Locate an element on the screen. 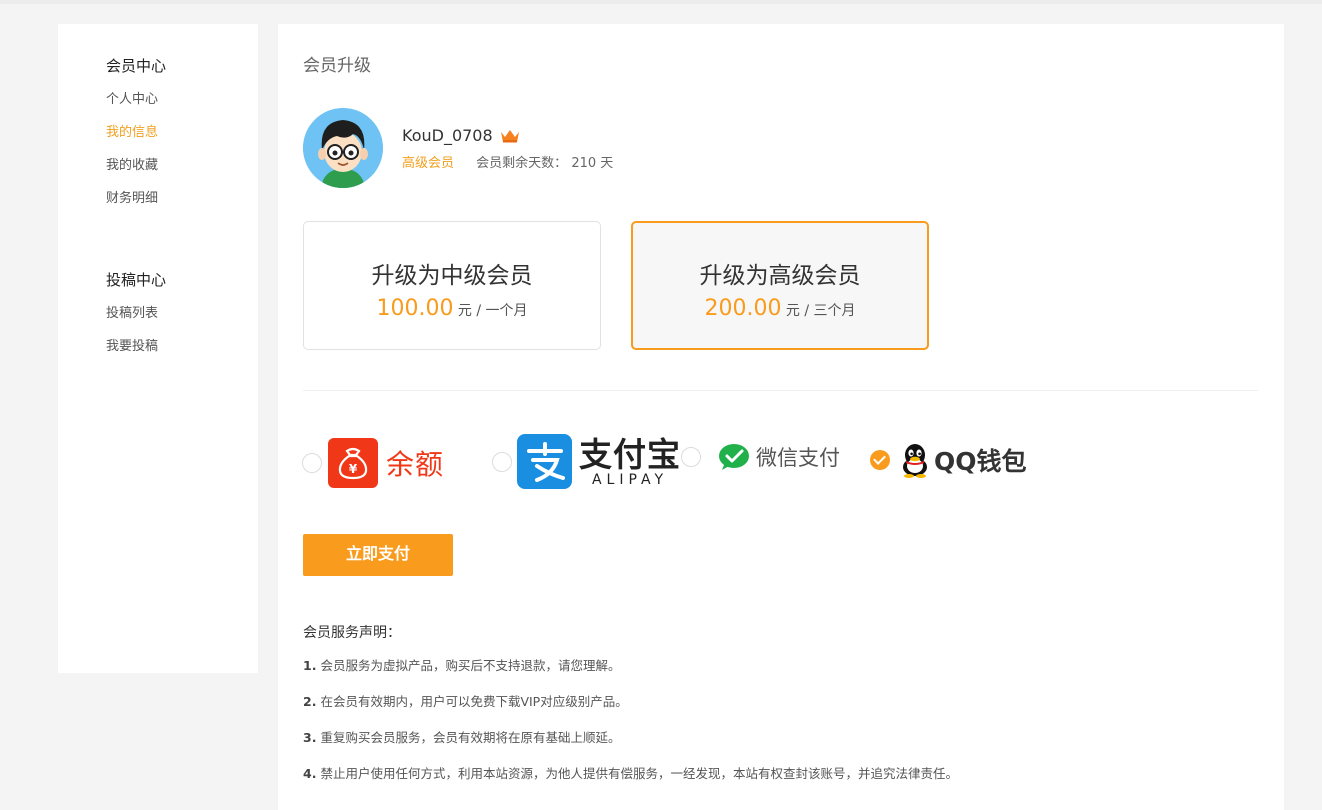  balance-label: 余额 is located at coordinates (415, 464).